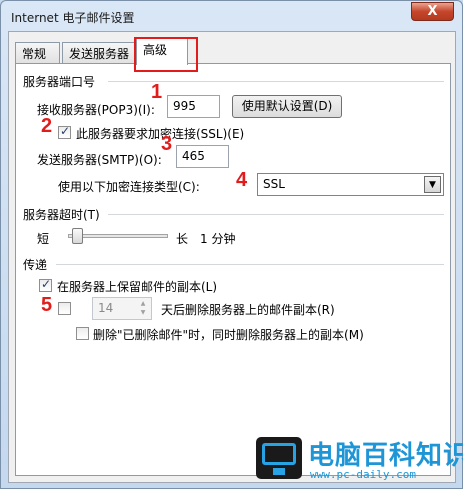 The image size is (463, 489). Describe the element at coordinates (193, 106) in the screenshot. I see `incoming-port-input: 995` at that location.